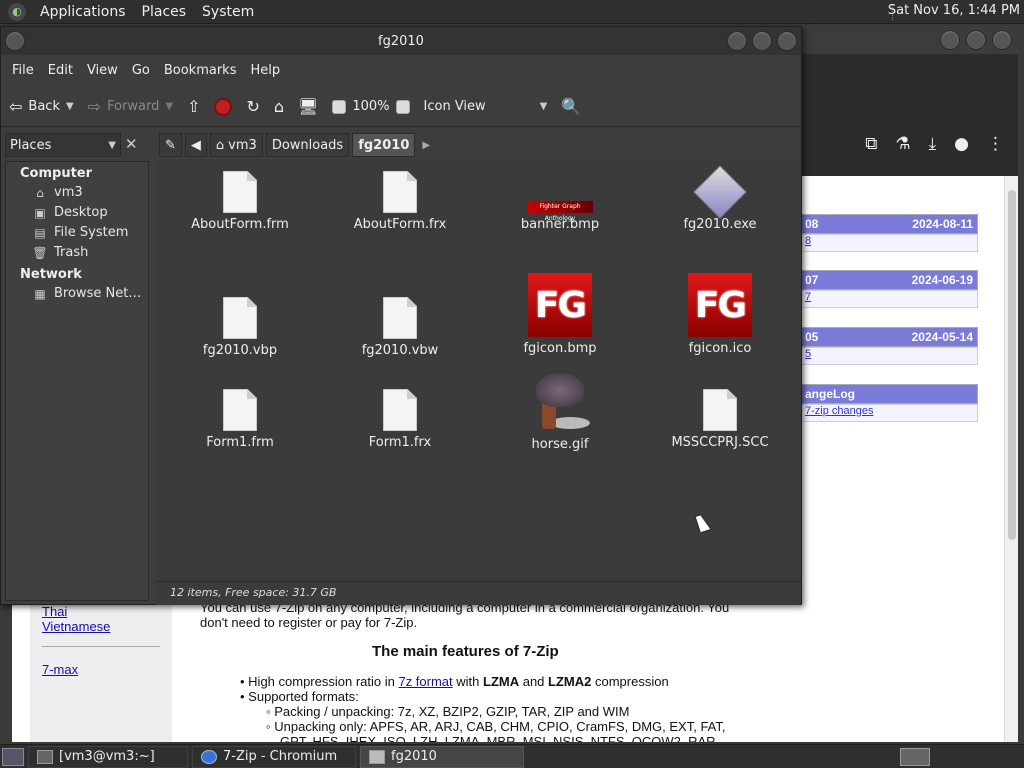  I want to click on web-scrollbar, so click(1011, 459).